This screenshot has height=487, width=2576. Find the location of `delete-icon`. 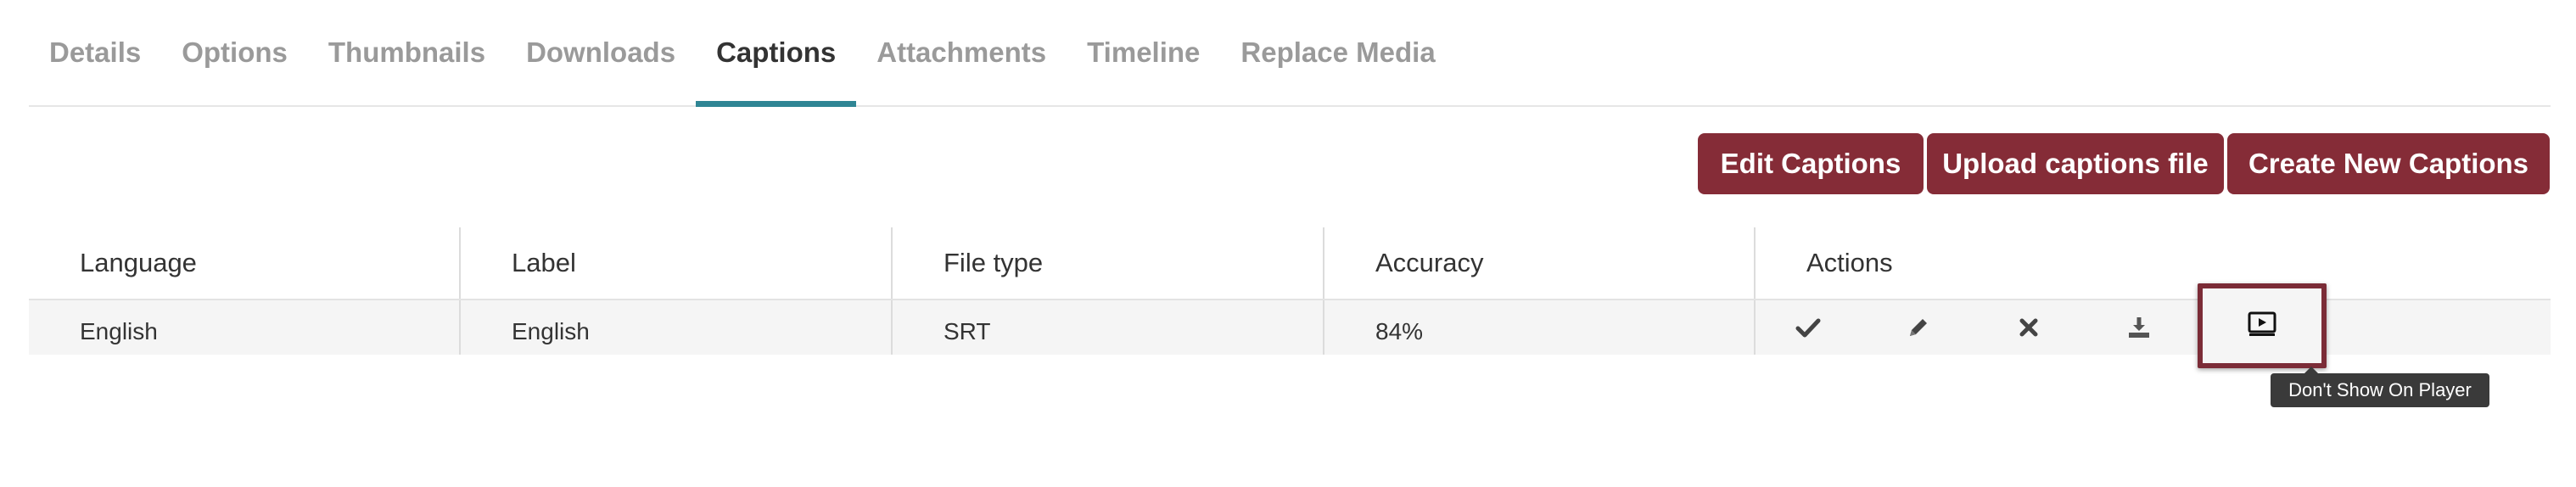

delete-icon is located at coordinates (2029, 328).